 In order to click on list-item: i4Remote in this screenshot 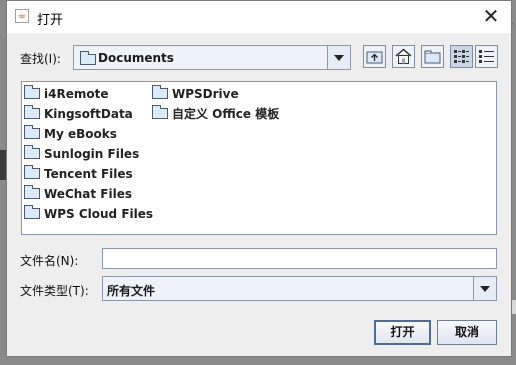, I will do `click(66, 94)`.